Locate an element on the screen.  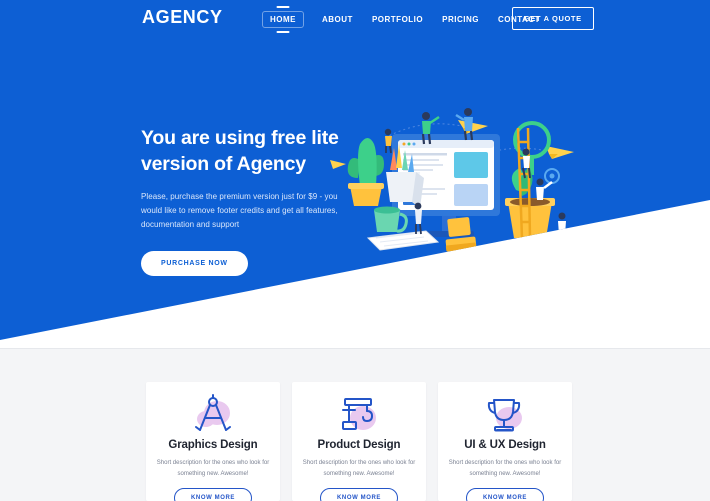
nav-item-about: ABOUT is located at coordinates (337, 19).